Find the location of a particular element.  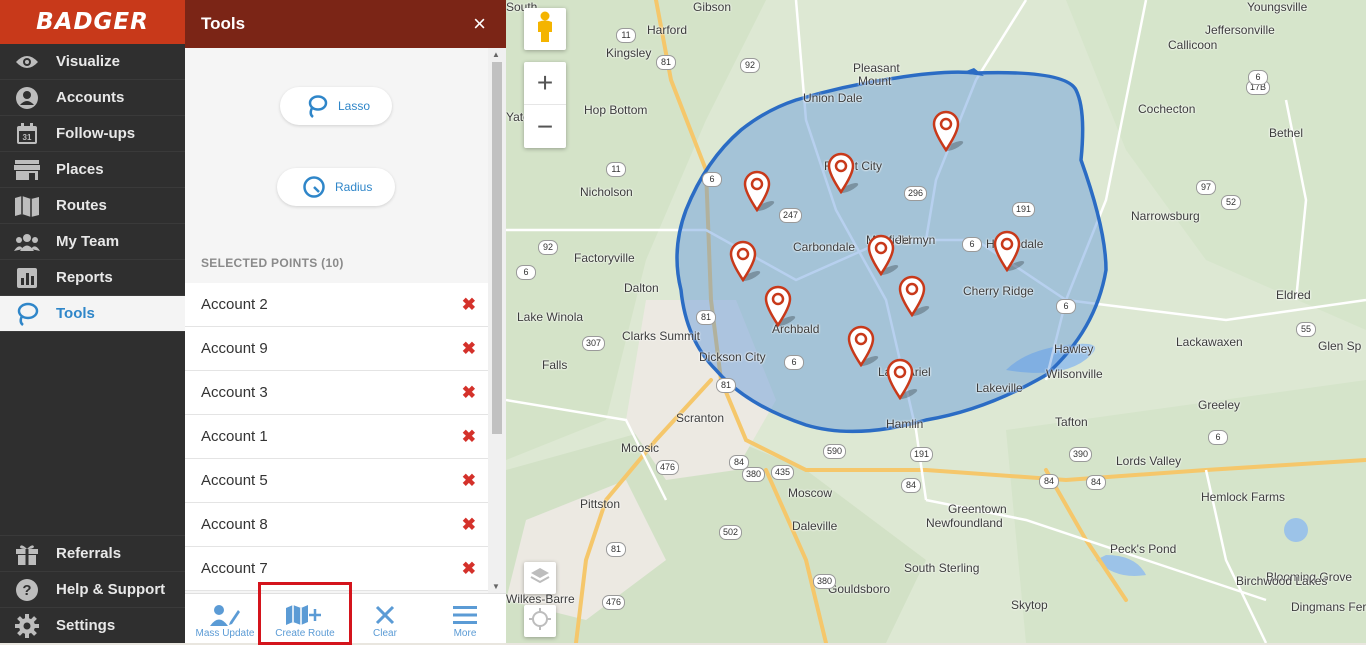

route-shield: 380 is located at coordinates (825, 581).